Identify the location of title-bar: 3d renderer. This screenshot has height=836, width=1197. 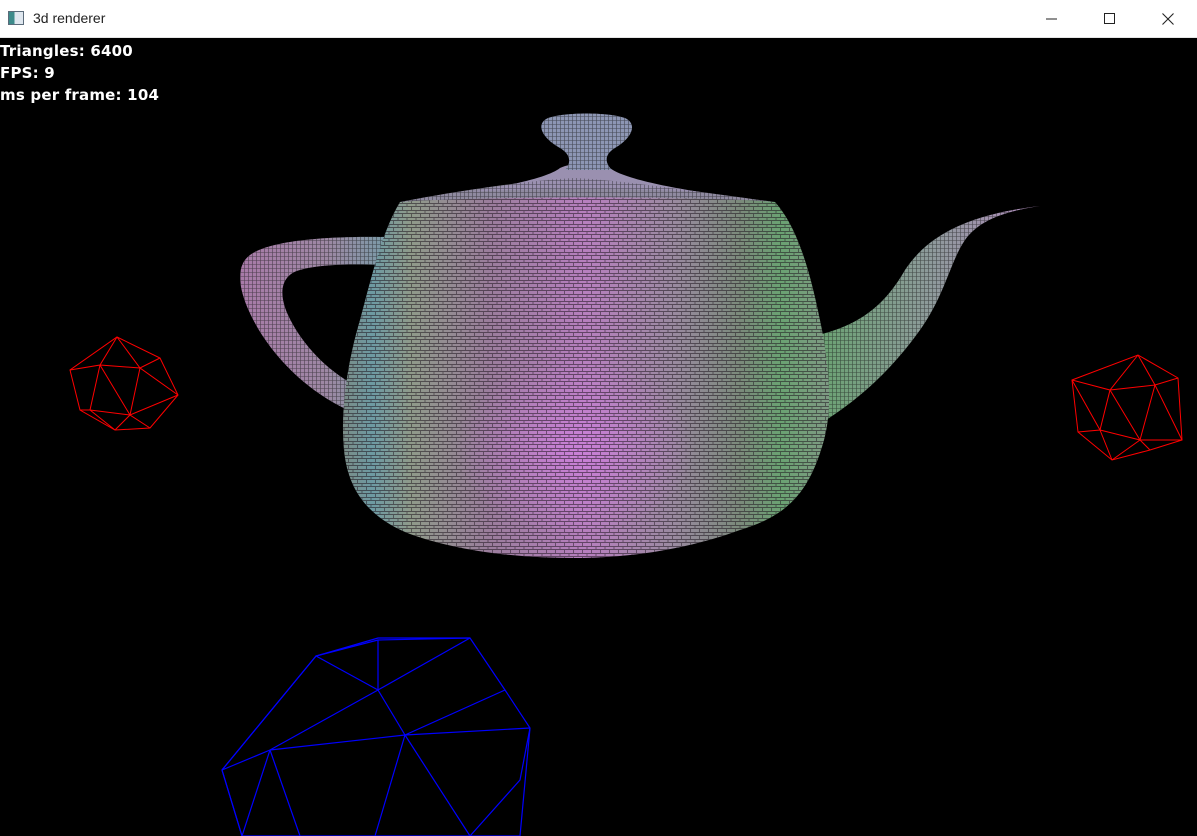
(598, 19).